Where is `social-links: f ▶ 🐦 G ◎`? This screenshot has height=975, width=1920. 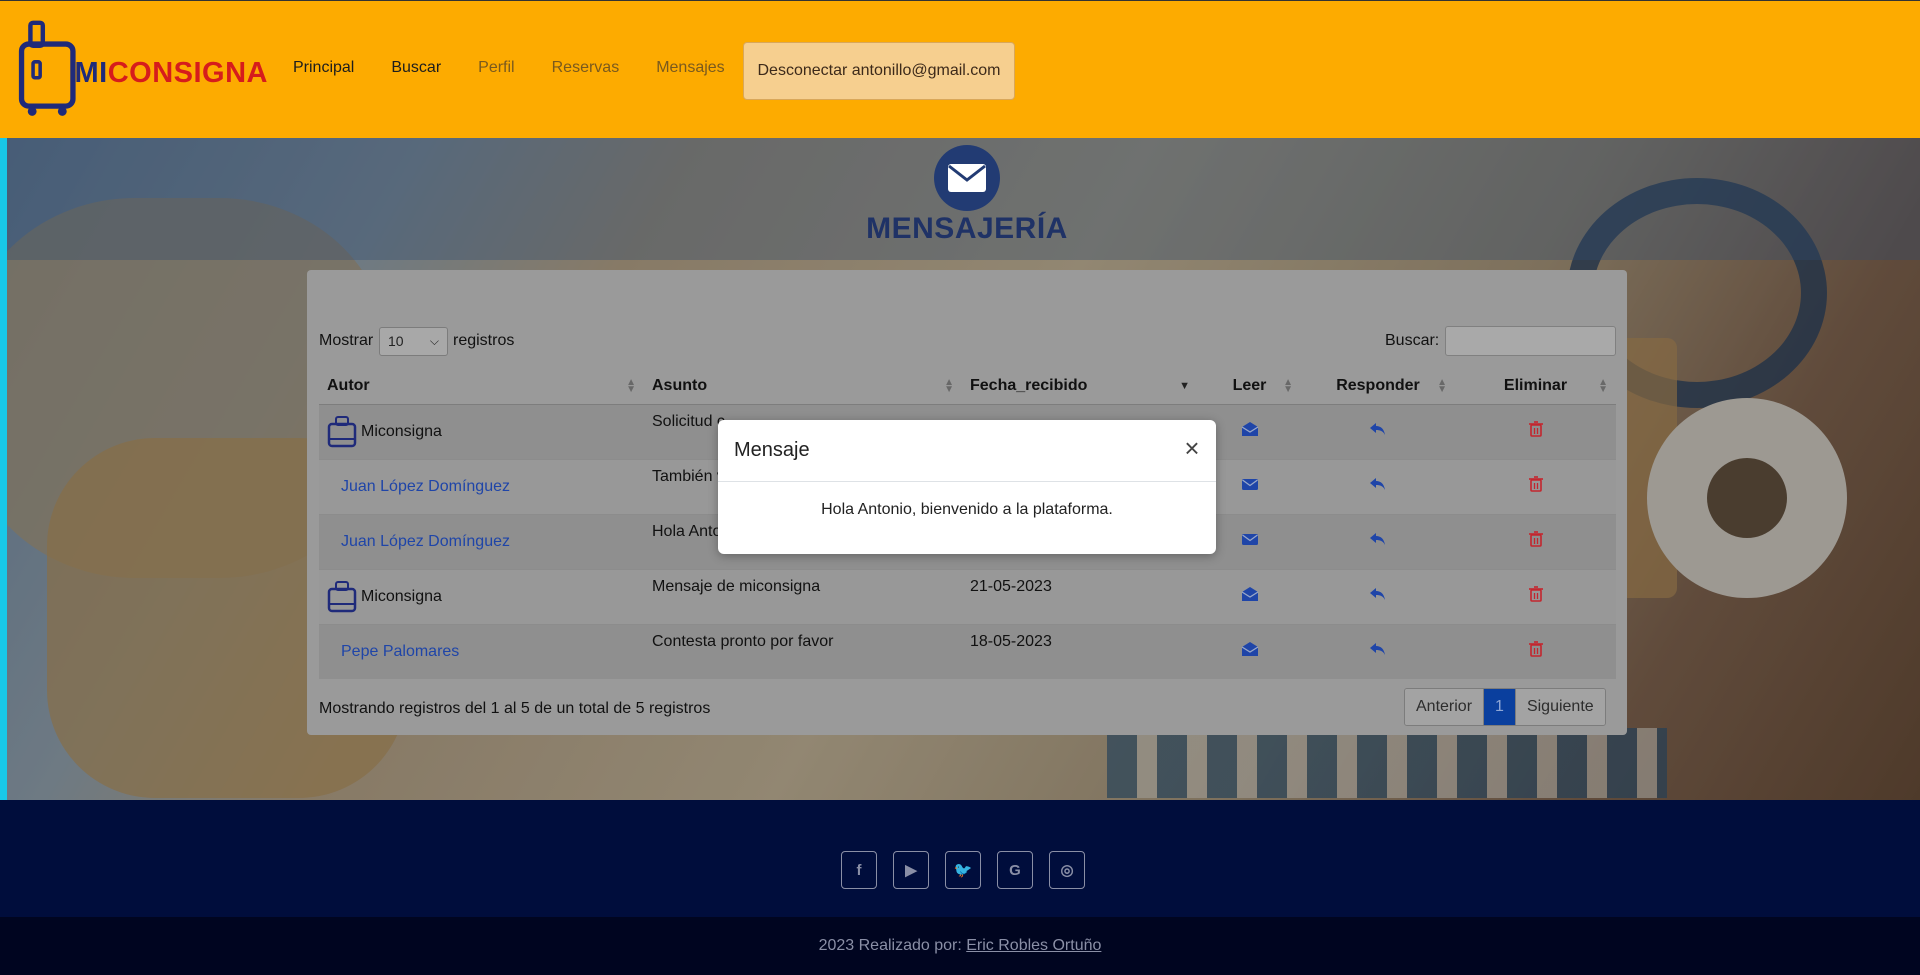 social-links: f ▶ 🐦 G ◎ is located at coordinates (963, 870).